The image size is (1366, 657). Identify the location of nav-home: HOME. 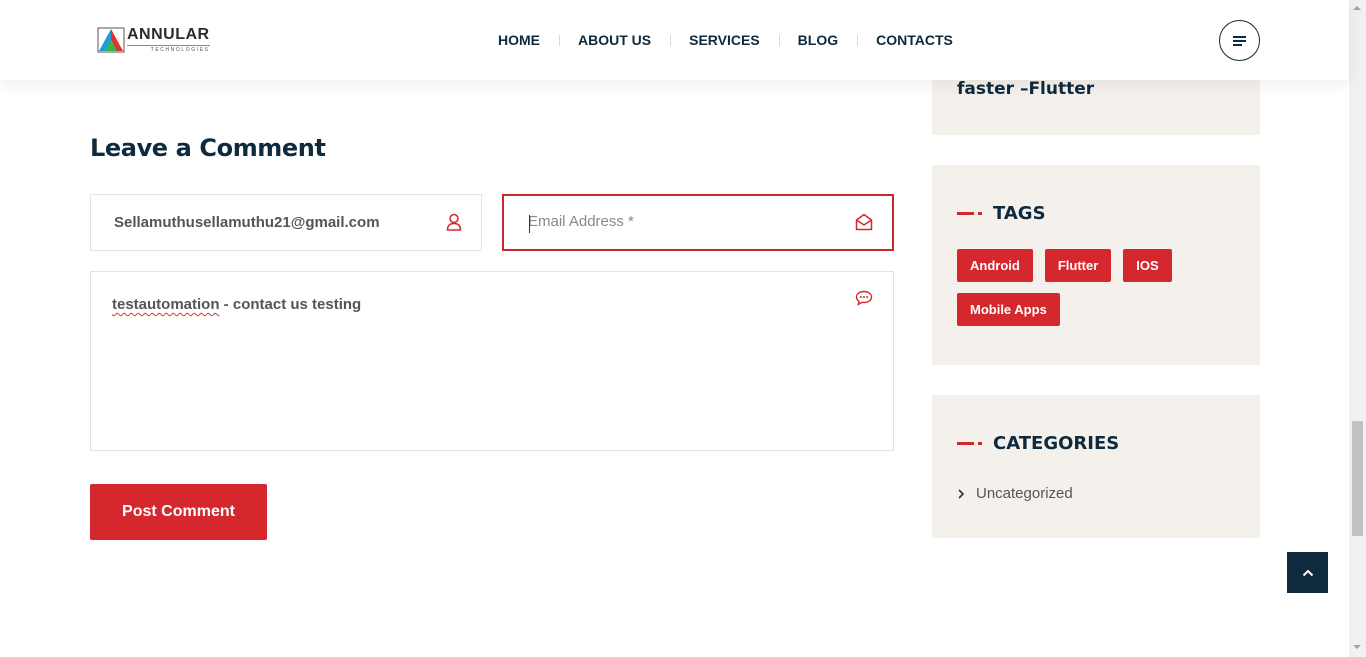
(519, 40).